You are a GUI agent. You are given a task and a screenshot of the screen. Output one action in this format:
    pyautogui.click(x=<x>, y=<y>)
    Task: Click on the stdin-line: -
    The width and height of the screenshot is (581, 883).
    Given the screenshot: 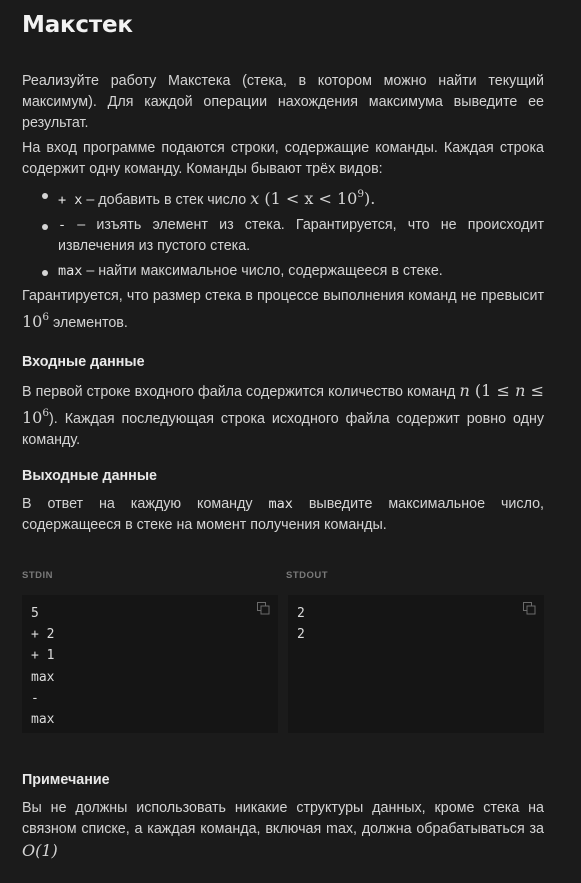 What is the action you would take?
    pyautogui.click(x=35, y=698)
    